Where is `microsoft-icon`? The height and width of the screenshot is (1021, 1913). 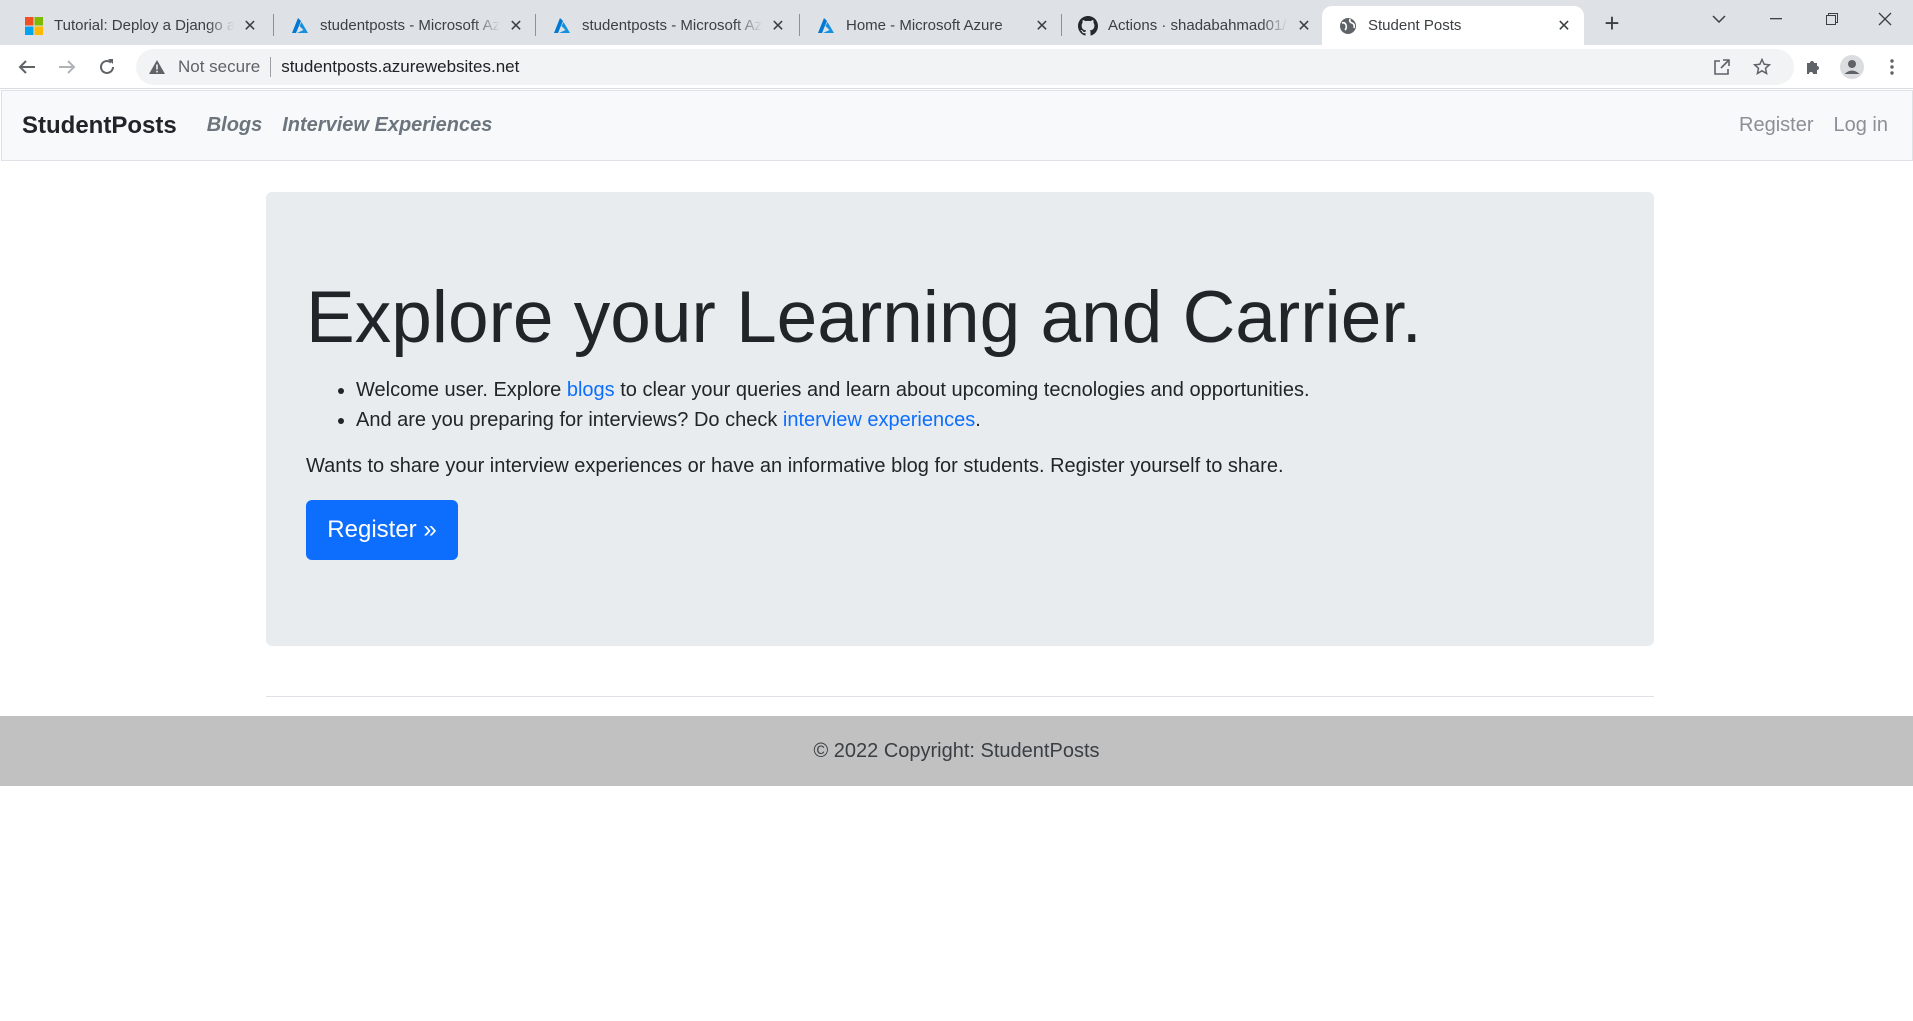 microsoft-icon is located at coordinates (34, 26).